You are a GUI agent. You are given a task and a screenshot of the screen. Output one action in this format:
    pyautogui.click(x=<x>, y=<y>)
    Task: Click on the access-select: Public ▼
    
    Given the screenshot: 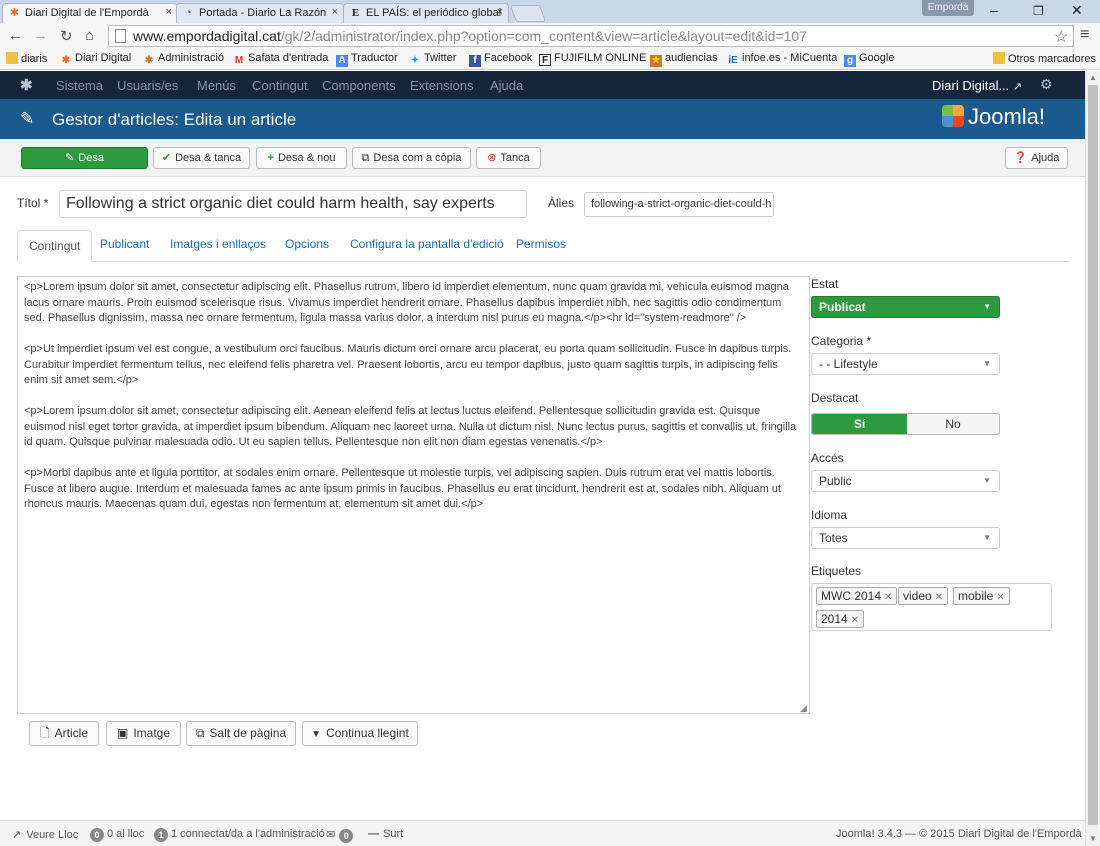 What is the action you would take?
    pyautogui.click(x=905, y=481)
    